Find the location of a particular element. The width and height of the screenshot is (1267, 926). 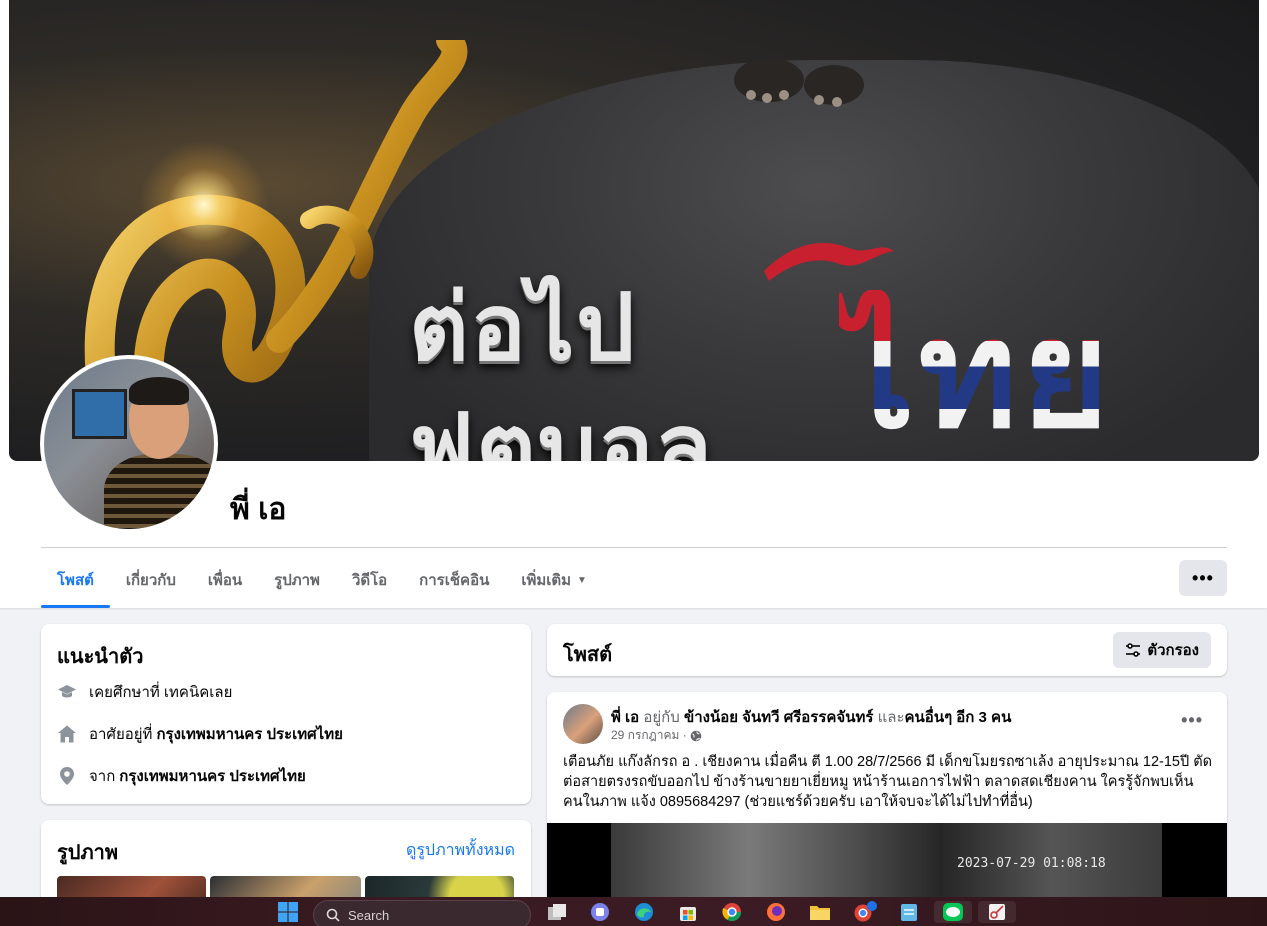

post-date-text: 29 กรกฎาคม · is located at coordinates (649, 735).